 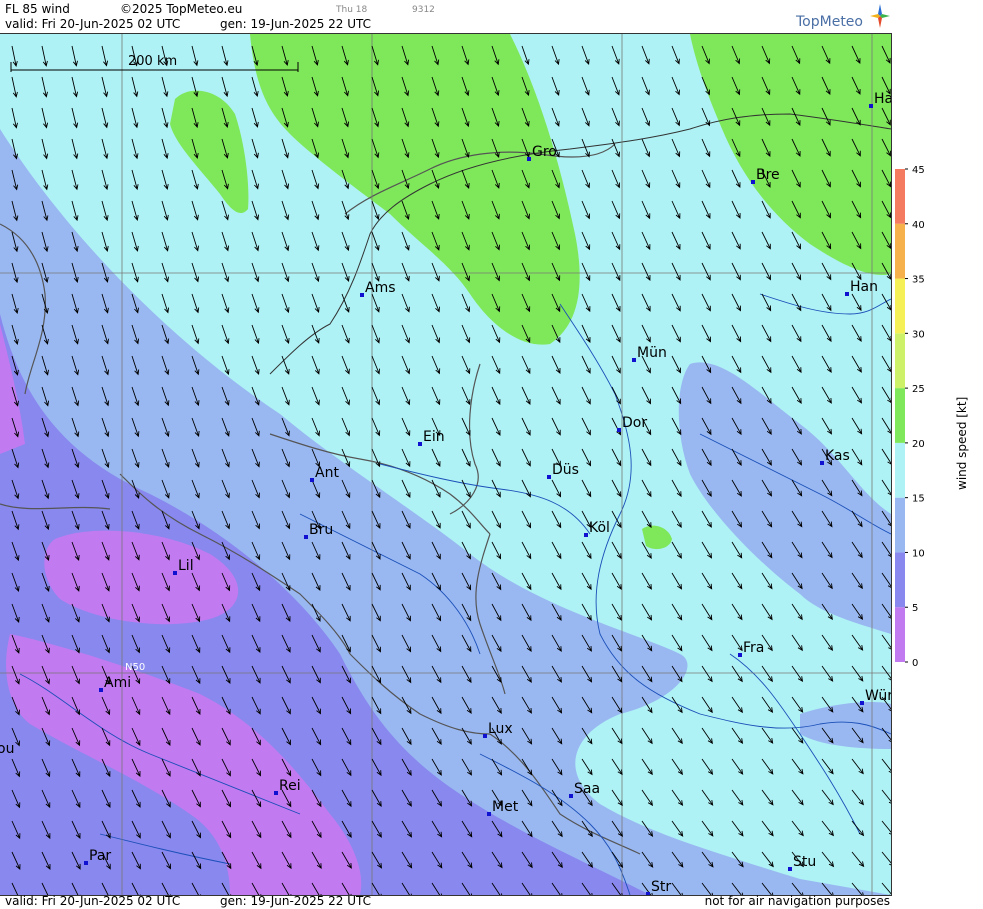 What do you see at coordinates (918, 170) in the screenshot?
I see `legend-tick-label: 45` at bounding box center [918, 170].